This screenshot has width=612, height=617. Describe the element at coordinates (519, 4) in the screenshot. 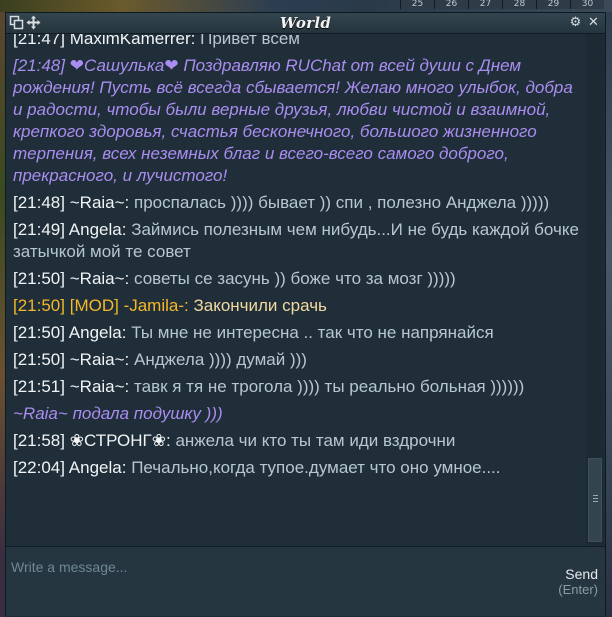

I see `day-tab: 28` at that location.